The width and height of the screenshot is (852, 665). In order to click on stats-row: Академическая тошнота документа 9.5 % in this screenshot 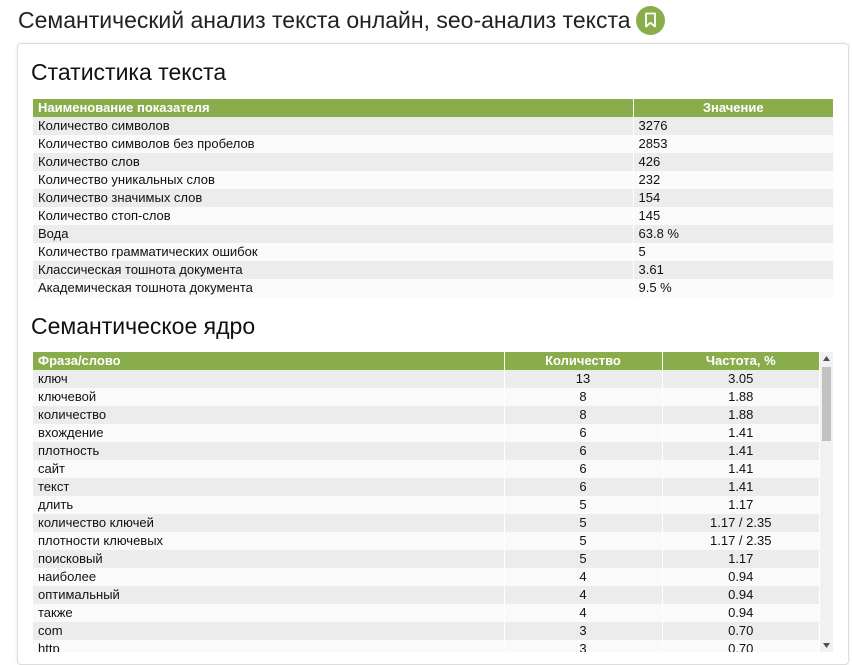, I will do `click(433, 288)`.